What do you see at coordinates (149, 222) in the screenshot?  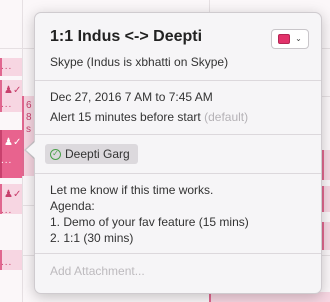 I see `notes-line: 1. Demo of your fav feature (15 mins)` at bounding box center [149, 222].